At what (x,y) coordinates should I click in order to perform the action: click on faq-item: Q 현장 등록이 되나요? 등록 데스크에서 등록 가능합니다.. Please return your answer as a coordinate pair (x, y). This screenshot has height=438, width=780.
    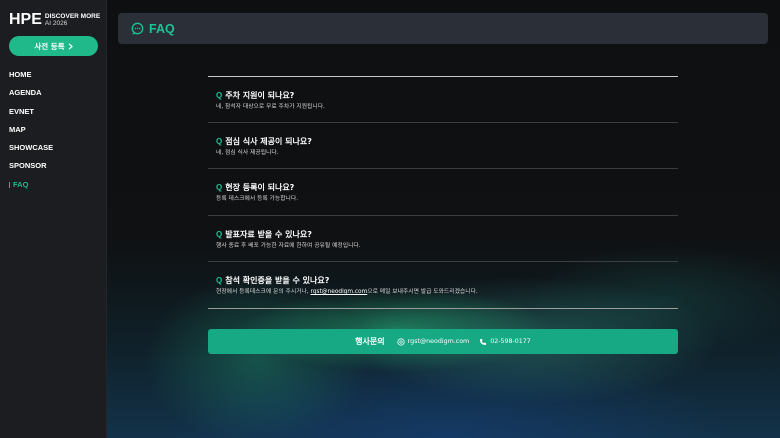
    Looking at the image, I should click on (443, 192).